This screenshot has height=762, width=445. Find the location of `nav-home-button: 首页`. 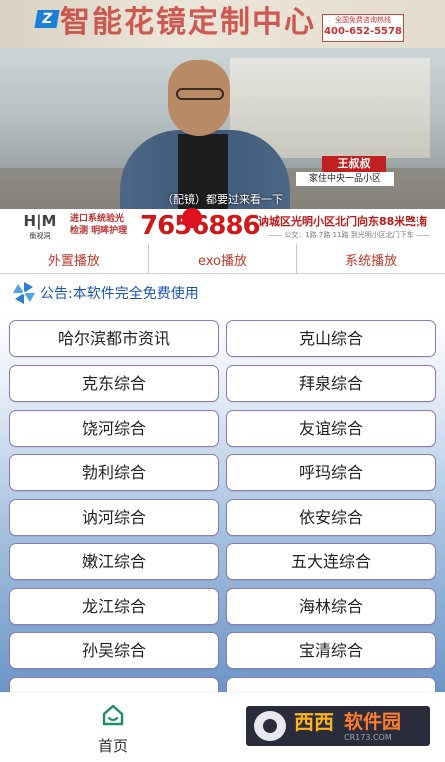

nav-home-button: 首页 is located at coordinates (113, 731).